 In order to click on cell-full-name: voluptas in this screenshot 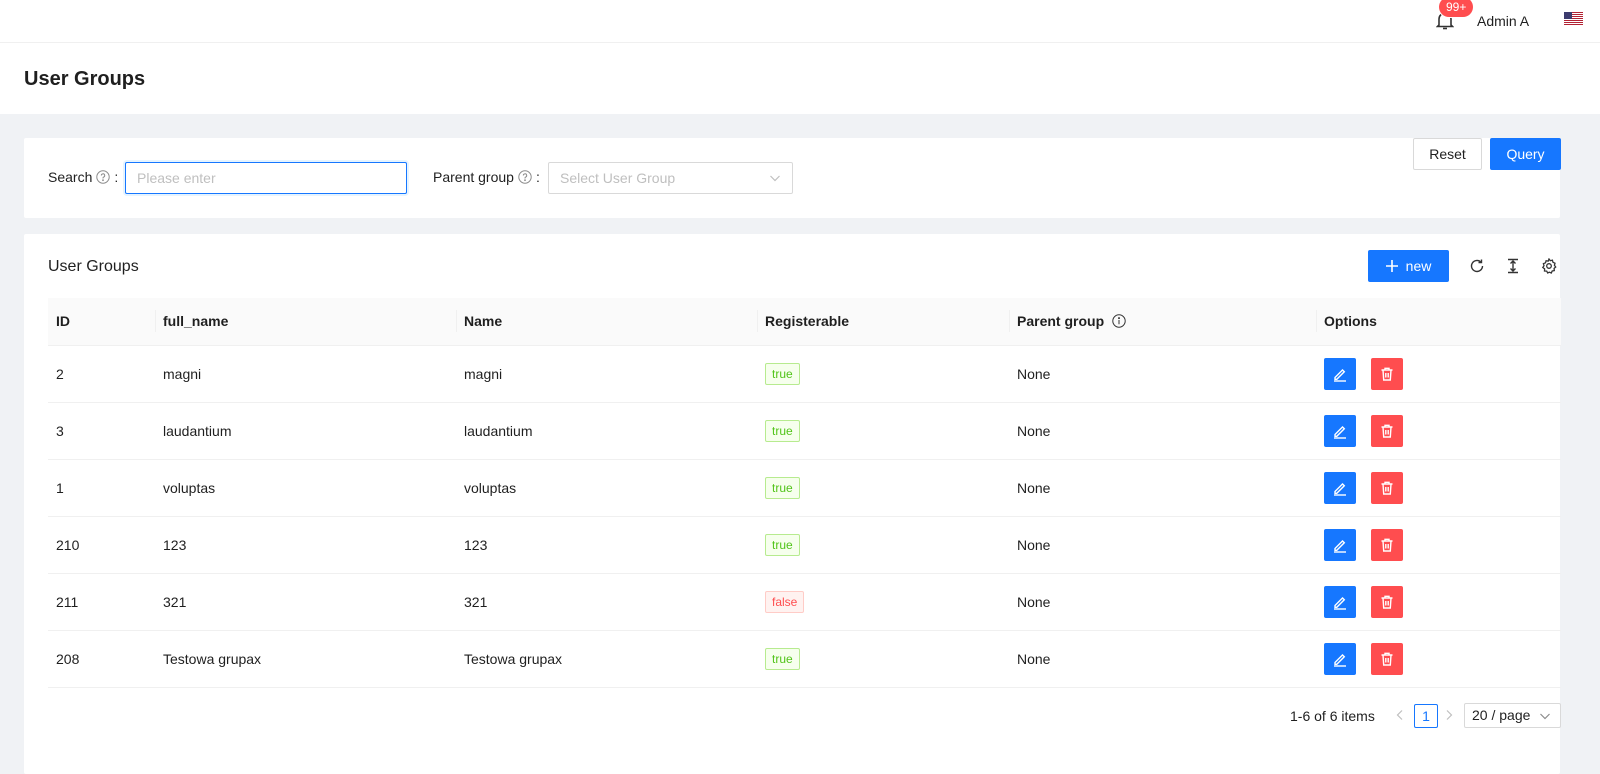, I will do `click(305, 488)`.